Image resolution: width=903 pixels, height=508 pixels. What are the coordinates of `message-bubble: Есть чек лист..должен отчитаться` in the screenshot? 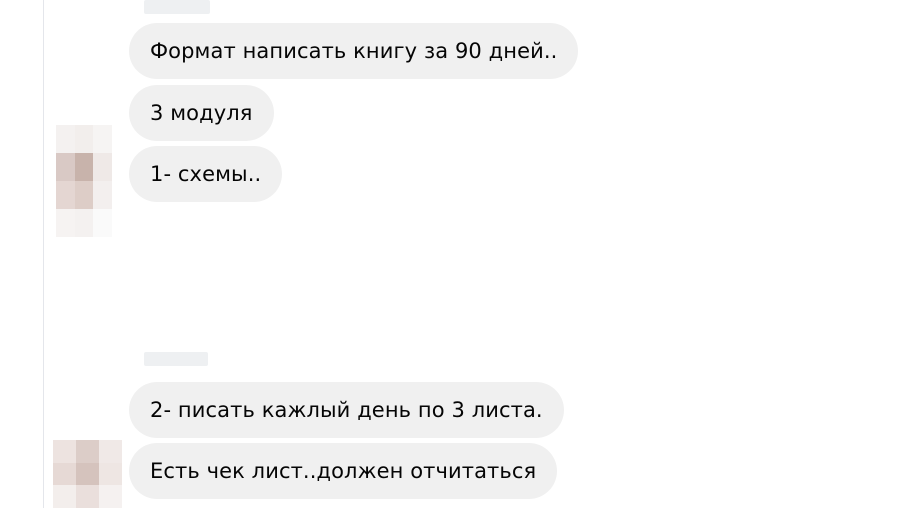 It's located at (343, 471).